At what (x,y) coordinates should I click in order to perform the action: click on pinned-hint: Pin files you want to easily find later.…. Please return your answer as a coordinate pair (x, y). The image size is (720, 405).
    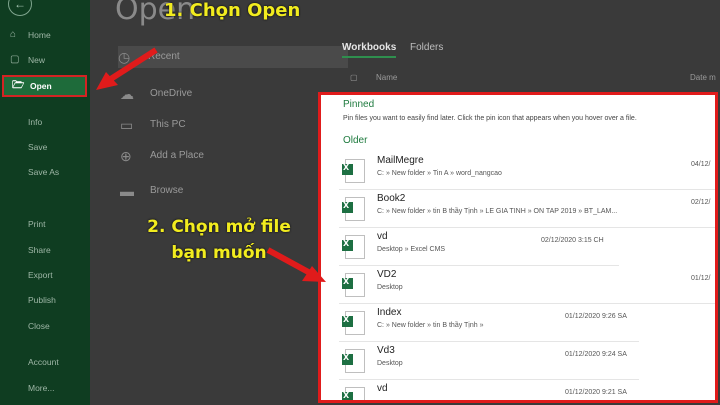
    Looking at the image, I should click on (490, 118).